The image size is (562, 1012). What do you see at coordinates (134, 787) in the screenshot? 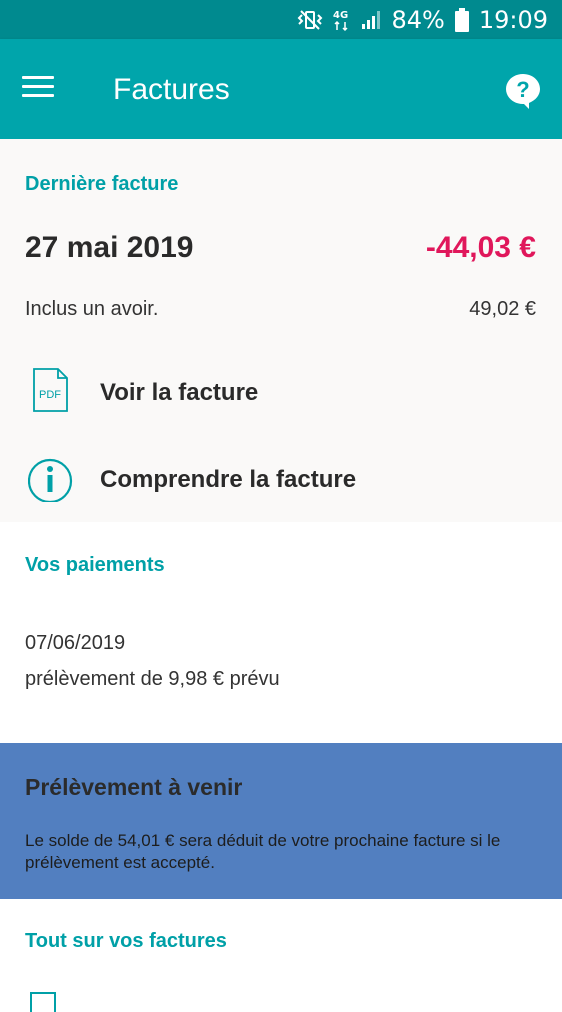
I see `upcoming-debit-title: Prélèvement à venir` at bounding box center [134, 787].